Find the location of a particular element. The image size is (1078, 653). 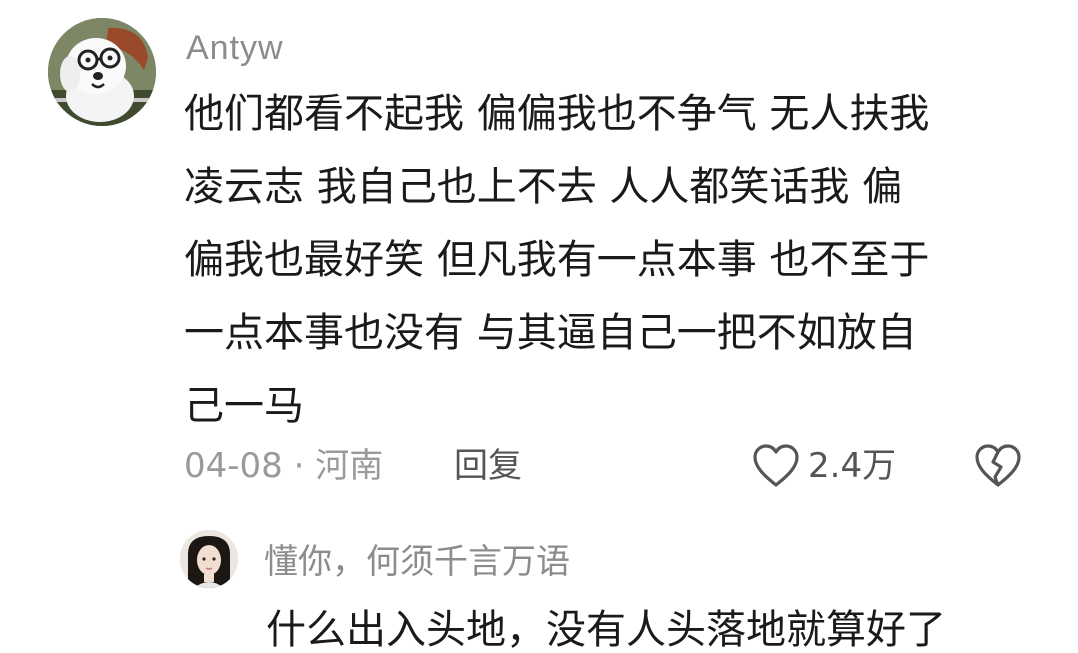

like-count: 2.4万 is located at coordinates (852, 466).